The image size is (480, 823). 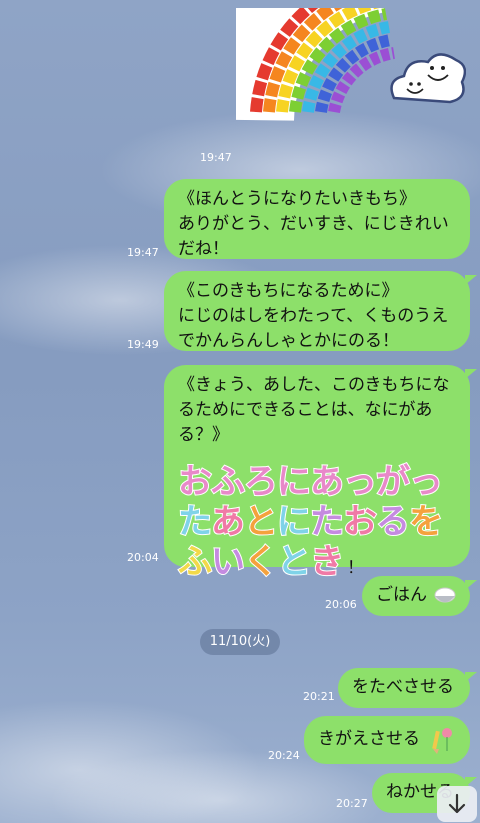 What do you see at coordinates (313, 224) in the screenshot?
I see `message-text-line: ありがとう、だいすき、にじきれい` at bounding box center [313, 224].